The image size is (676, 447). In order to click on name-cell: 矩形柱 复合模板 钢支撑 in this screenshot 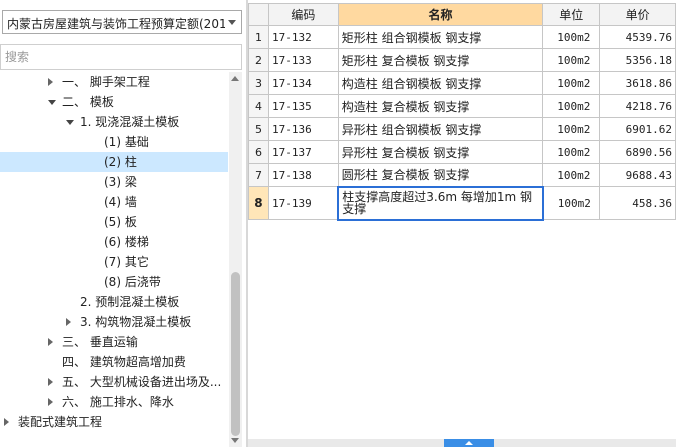, I will do `click(440, 60)`.